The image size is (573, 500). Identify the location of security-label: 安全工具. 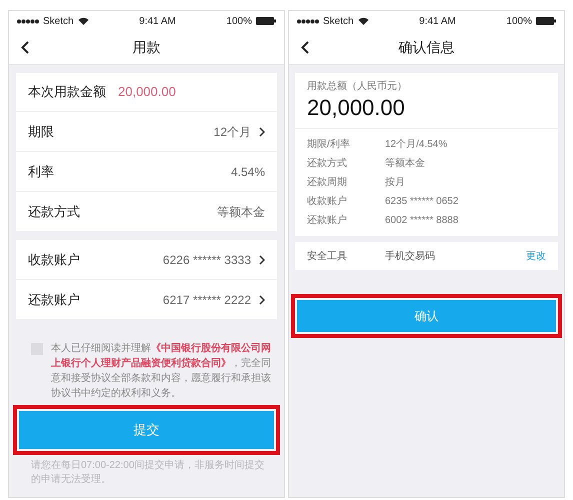
(327, 257).